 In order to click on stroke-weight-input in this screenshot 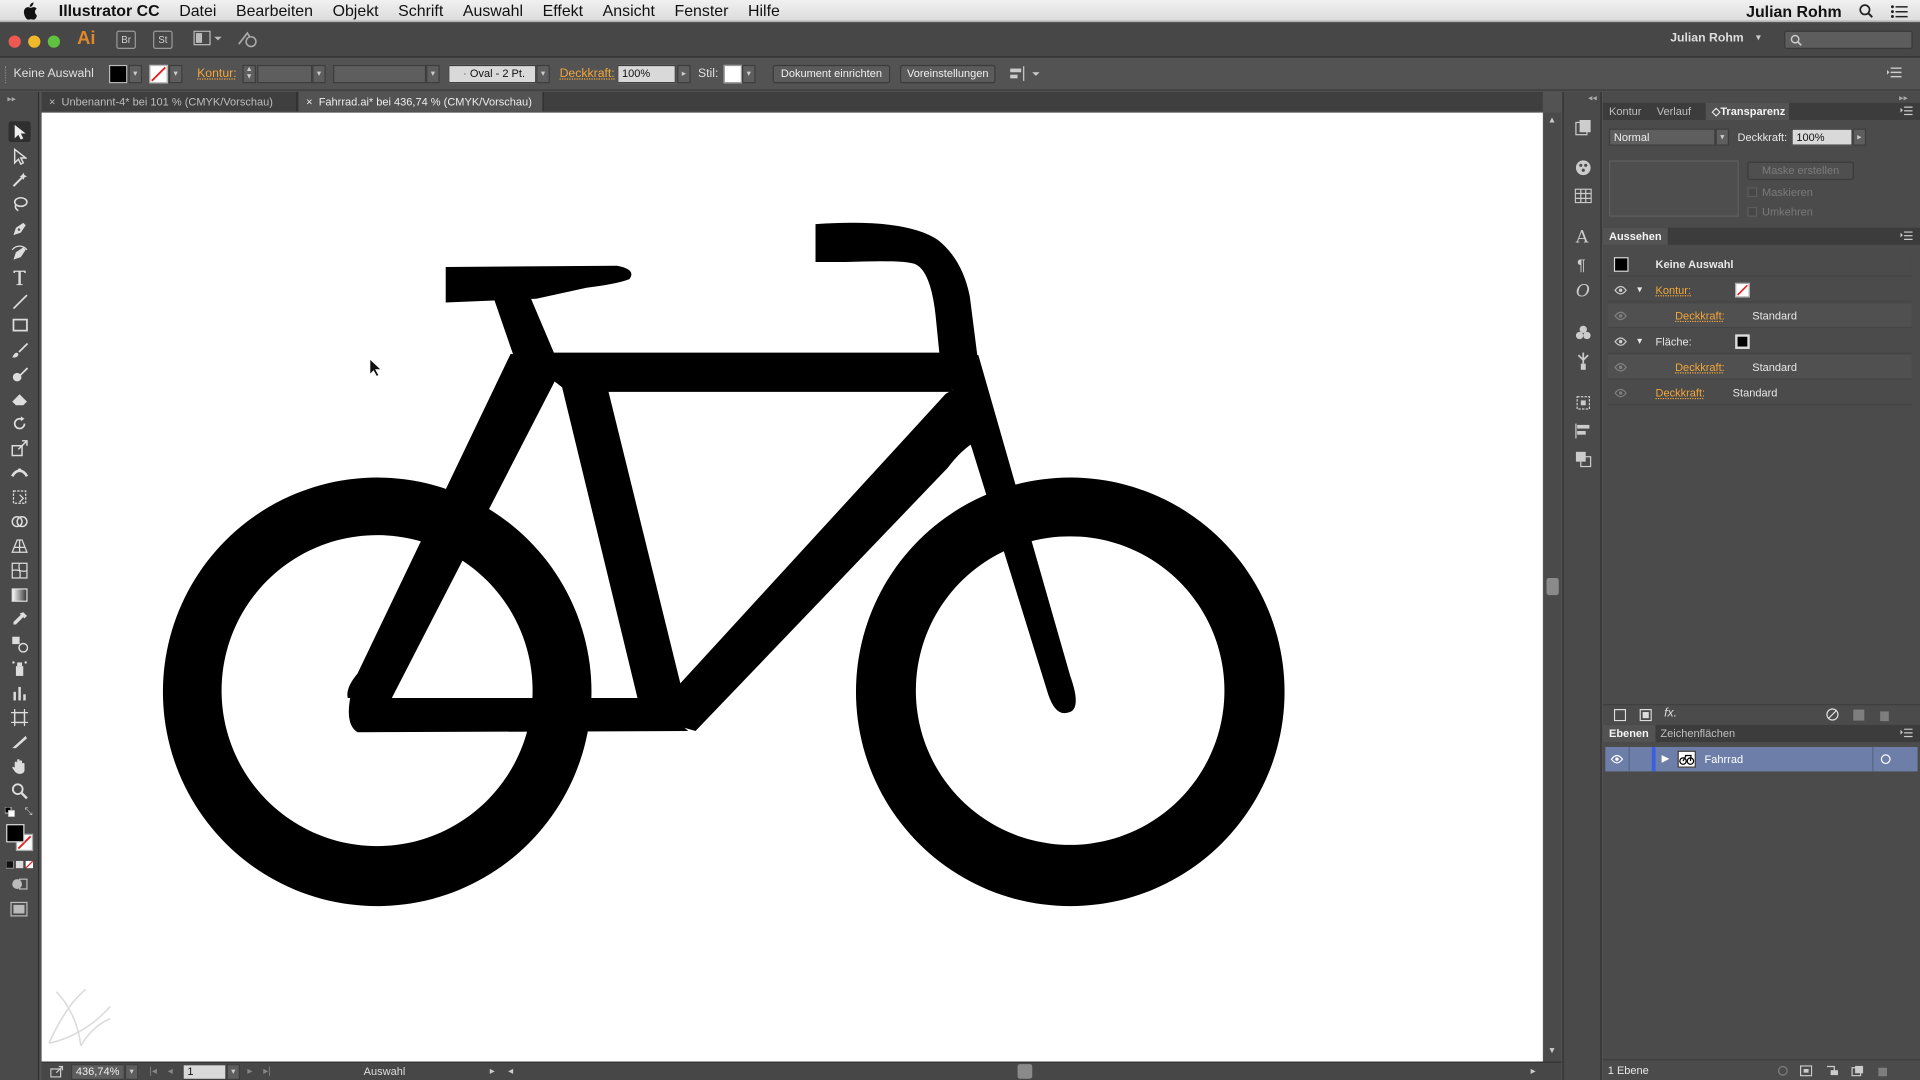, I will do `click(285, 74)`.